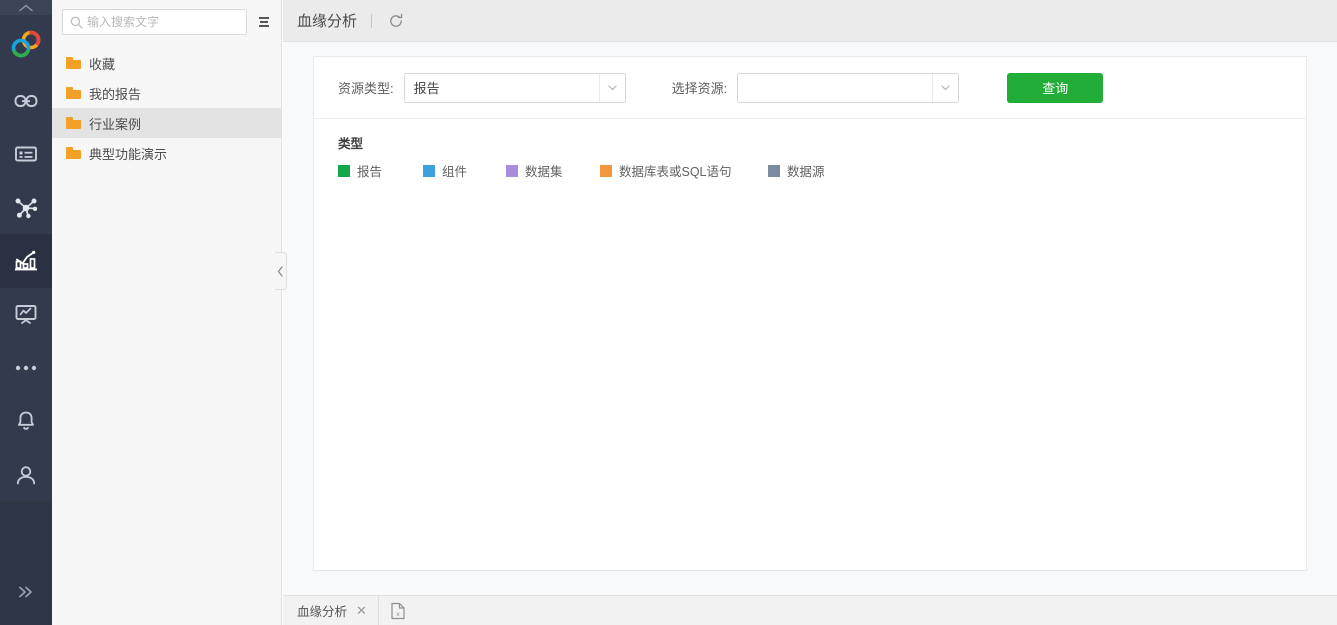 Image resolution: width=1337 pixels, height=625 pixels. What do you see at coordinates (102, 64) in the screenshot?
I see `tree-item-label: 收藏` at bounding box center [102, 64].